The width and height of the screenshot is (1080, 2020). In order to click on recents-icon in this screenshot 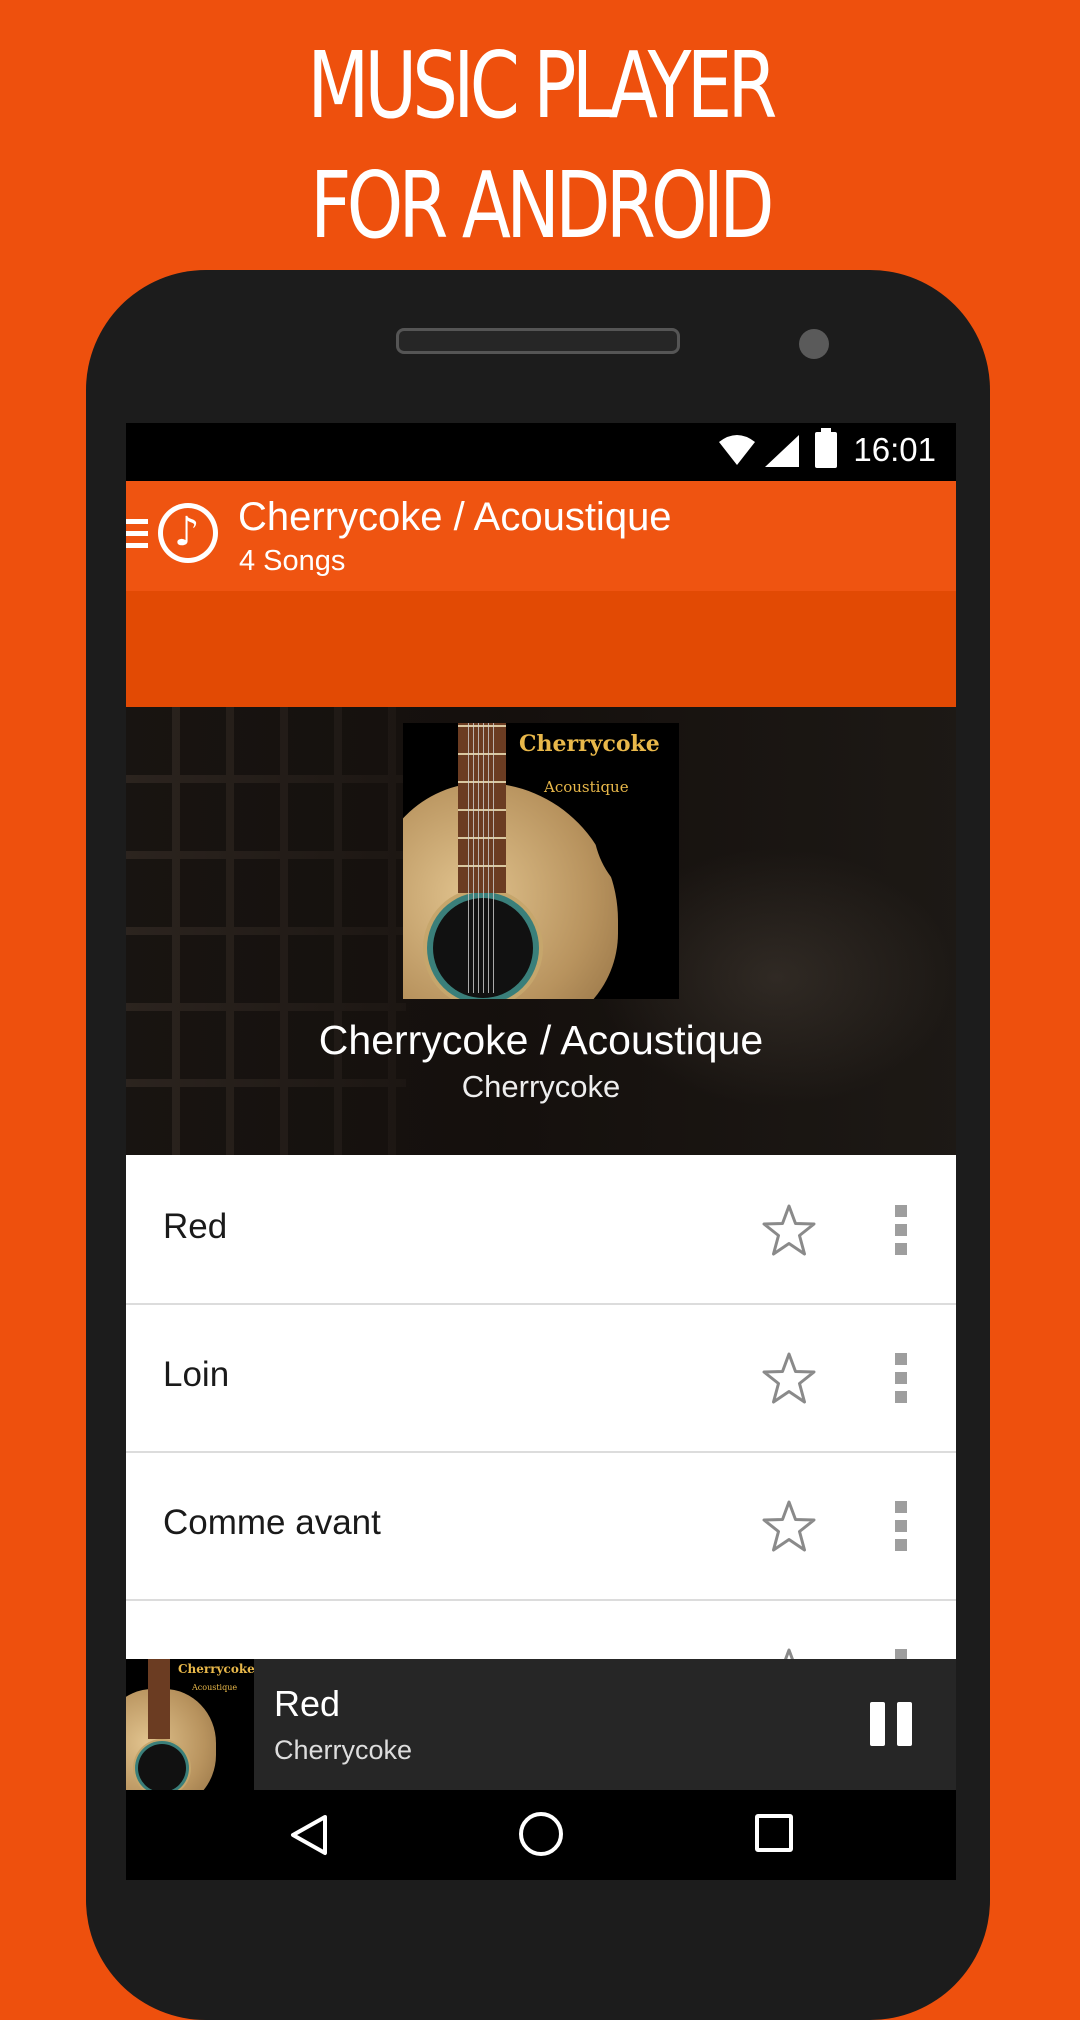, I will do `click(774, 1833)`.